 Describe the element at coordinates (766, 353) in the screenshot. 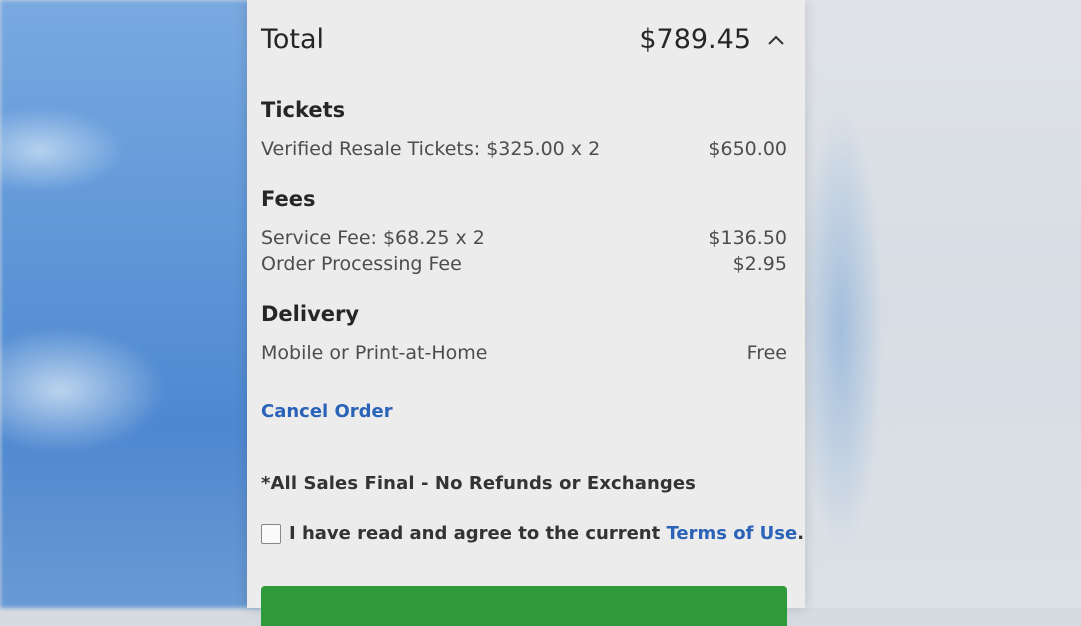

I see `delivery-cost: Free` at that location.